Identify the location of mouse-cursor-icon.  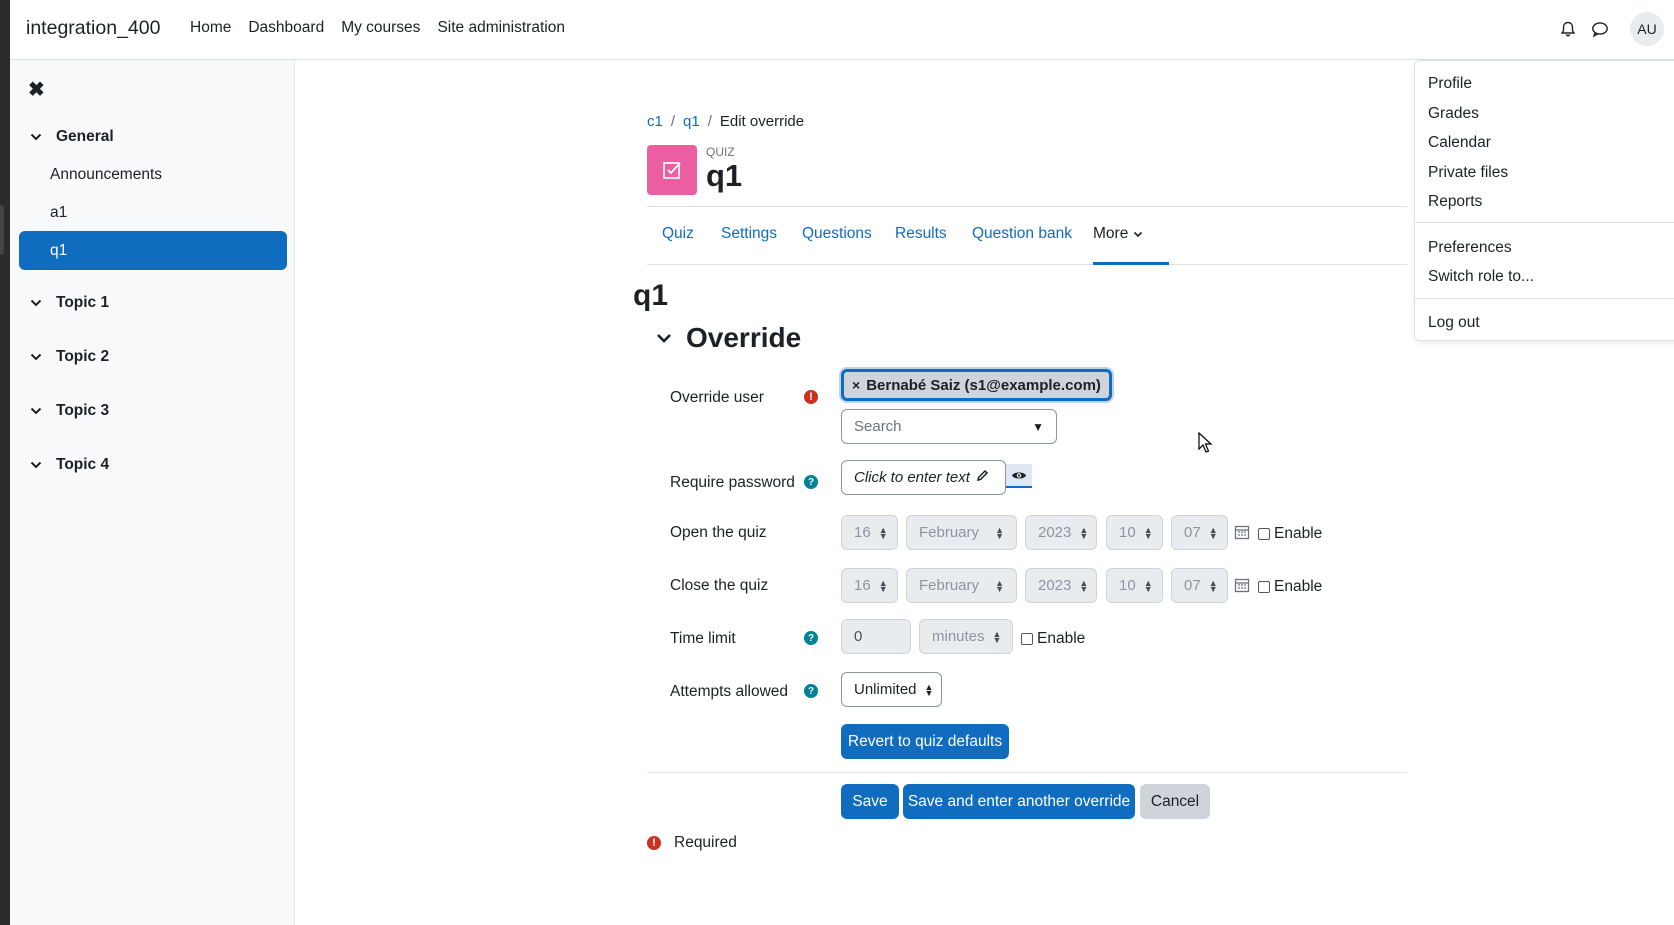
(1205, 442).